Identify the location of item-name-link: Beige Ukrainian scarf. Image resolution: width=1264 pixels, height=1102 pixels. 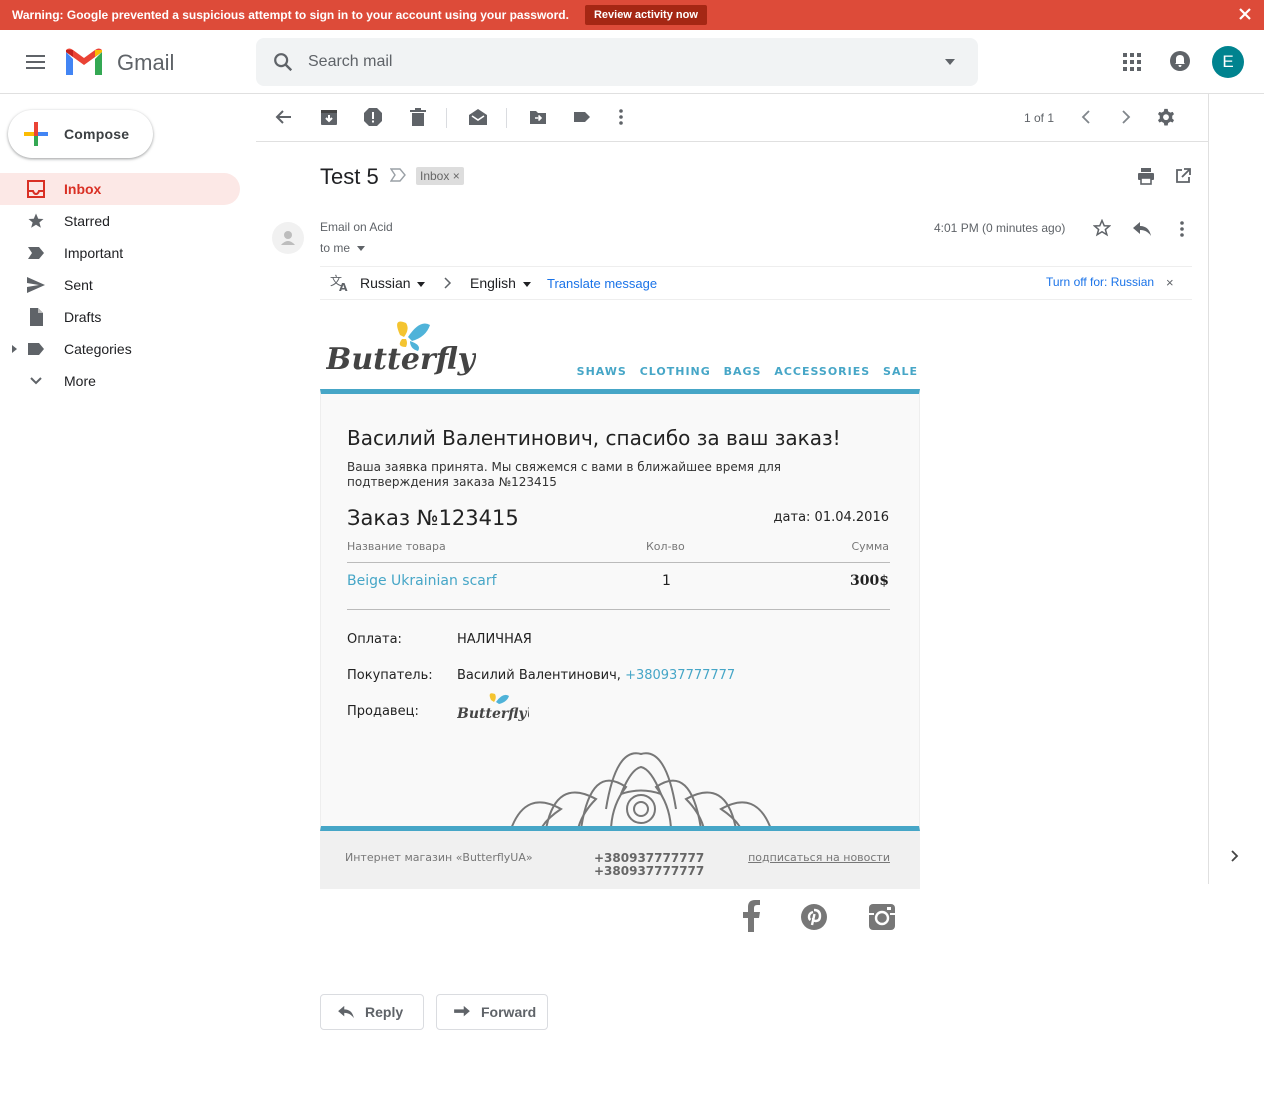
(422, 581).